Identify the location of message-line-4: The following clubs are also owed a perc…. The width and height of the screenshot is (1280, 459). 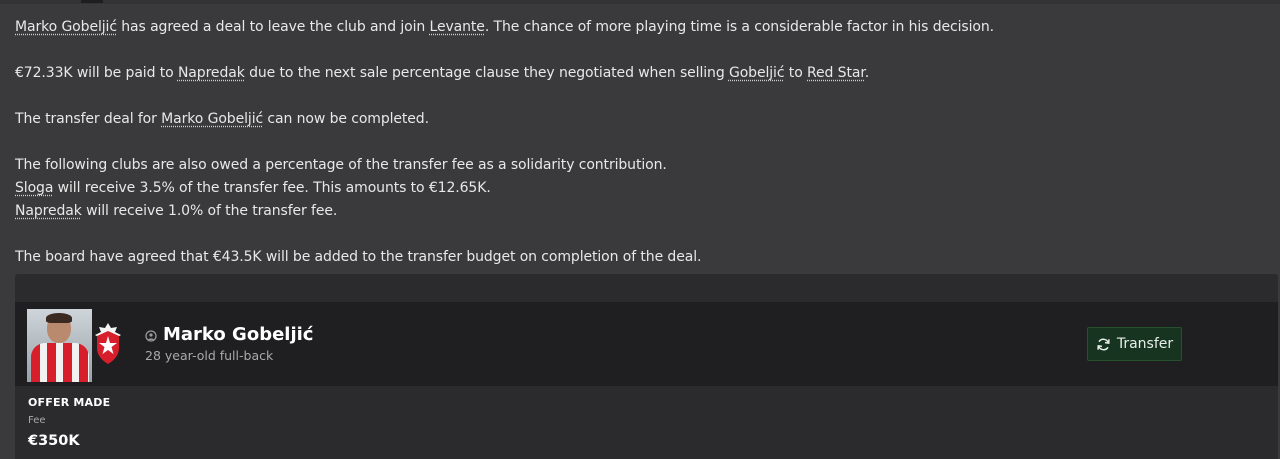
(341, 165).